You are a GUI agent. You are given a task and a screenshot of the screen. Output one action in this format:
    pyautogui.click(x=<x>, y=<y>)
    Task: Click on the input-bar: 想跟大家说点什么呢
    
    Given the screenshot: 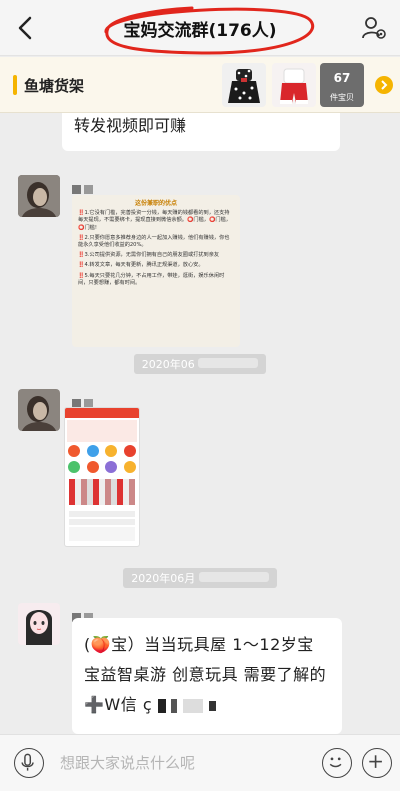 What is the action you would take?
    pyautogui.click(x=200, y=762)
    